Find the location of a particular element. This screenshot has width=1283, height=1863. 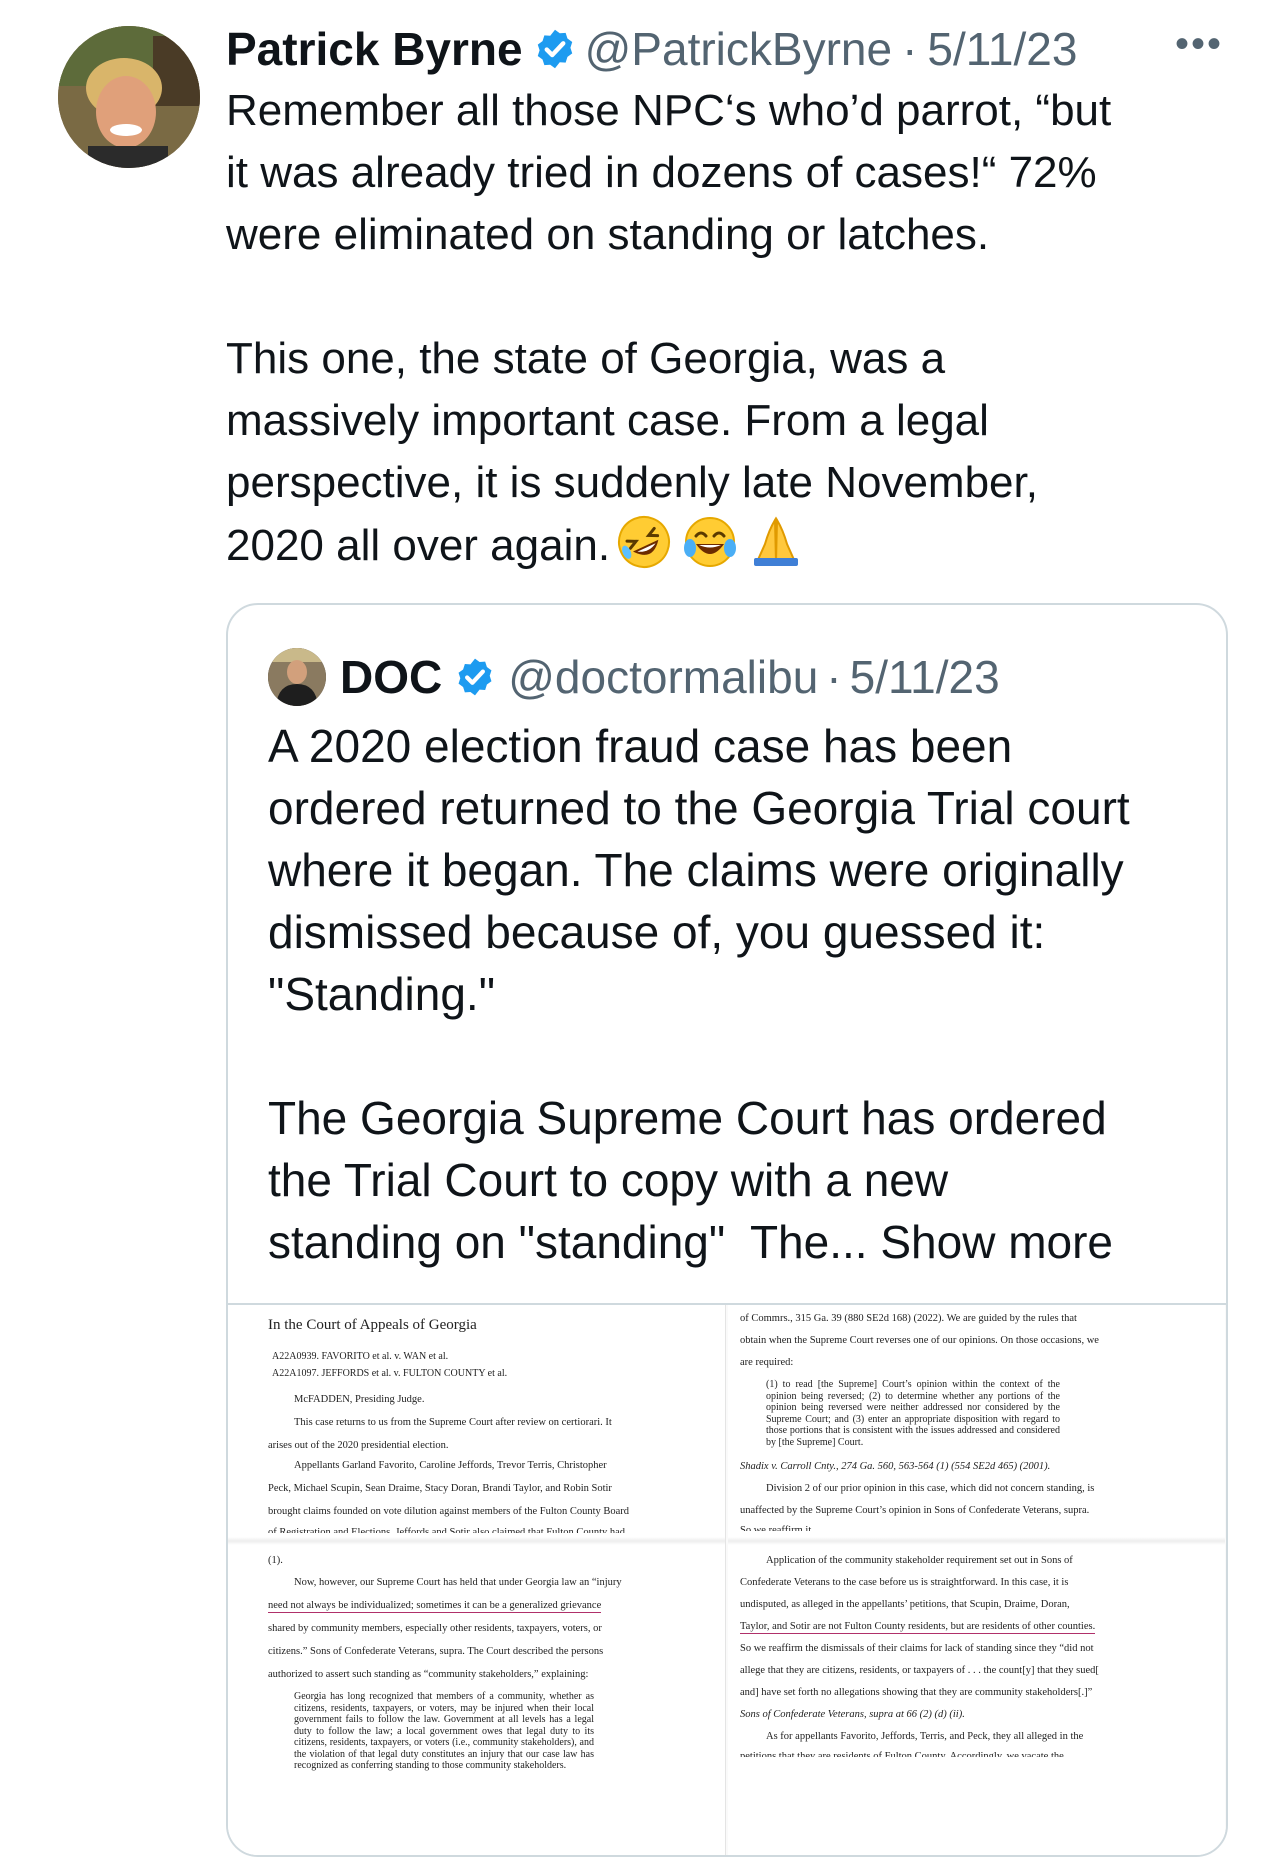

case-number-1: A22A0939. FAVORITO et al. v. WAN et al. is located at coordinates (360, 1356).